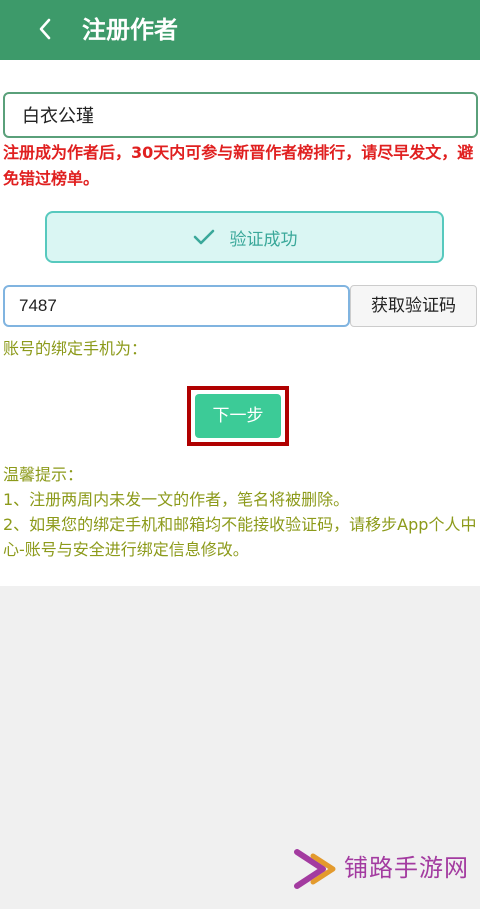 Image resolution: width=480 pixels, height=909 pixels. Describe the element at coordinates (263, 239) in the screenshot. I see `verified-label: 验证成功` at that location.